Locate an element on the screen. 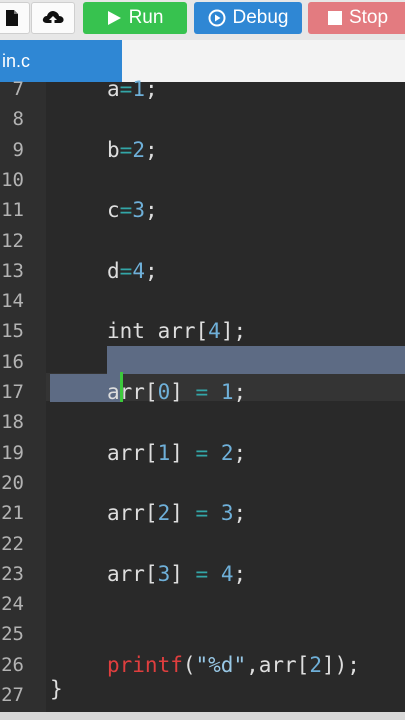 This screenshot has height=720, width=405. debug-label: Debug is located at coordinates (260, 17).